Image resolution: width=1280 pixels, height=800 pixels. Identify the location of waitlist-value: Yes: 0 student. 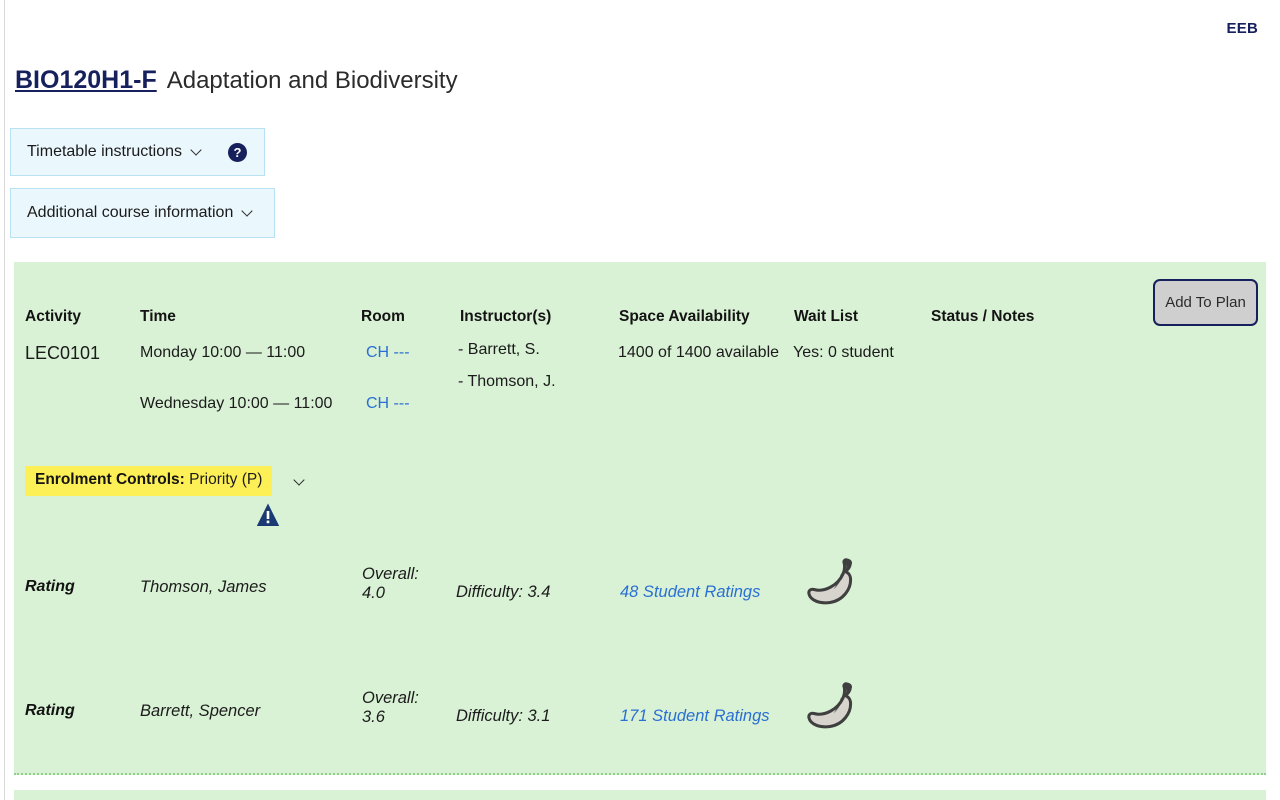
(843, 352).